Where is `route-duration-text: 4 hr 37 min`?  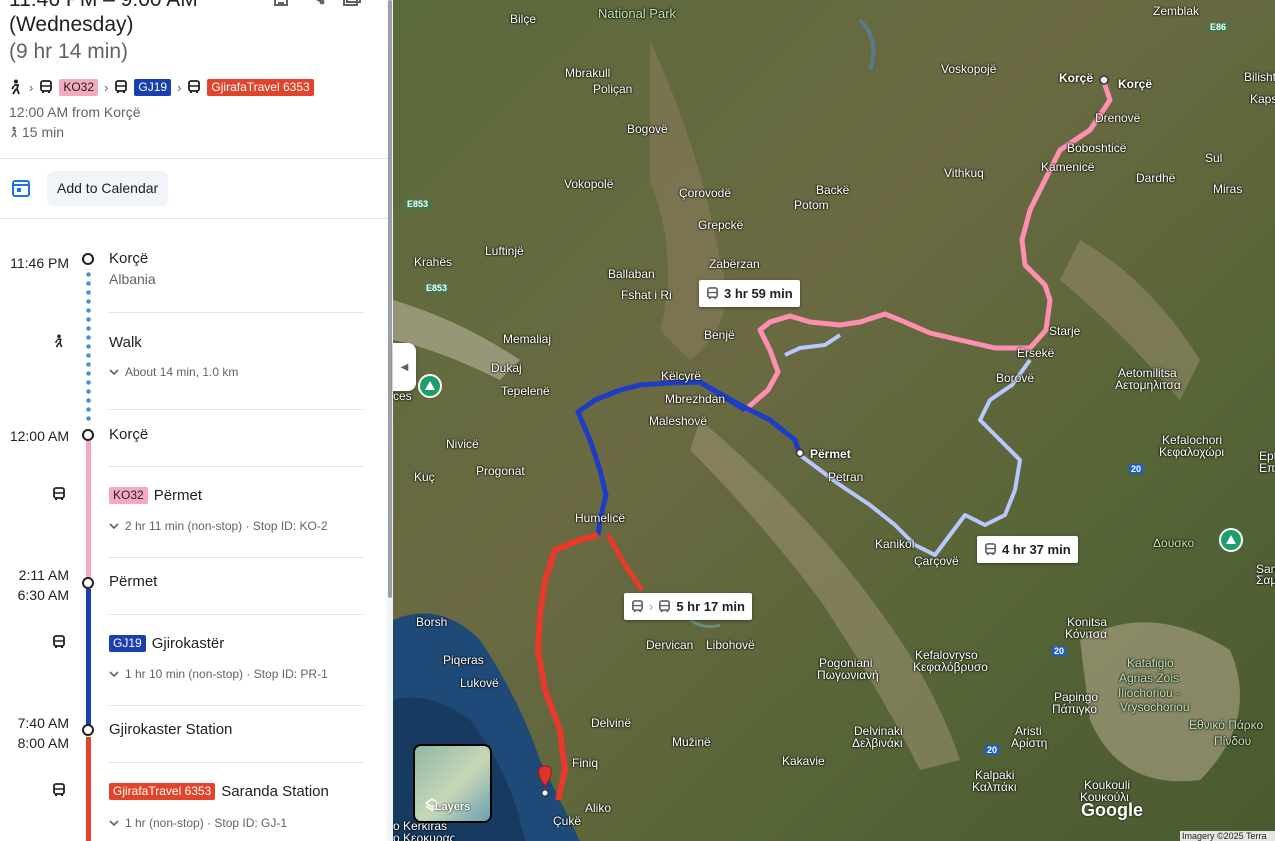 route-duration-text: 4 hr 37 min is located at coordinates (1036, 549).